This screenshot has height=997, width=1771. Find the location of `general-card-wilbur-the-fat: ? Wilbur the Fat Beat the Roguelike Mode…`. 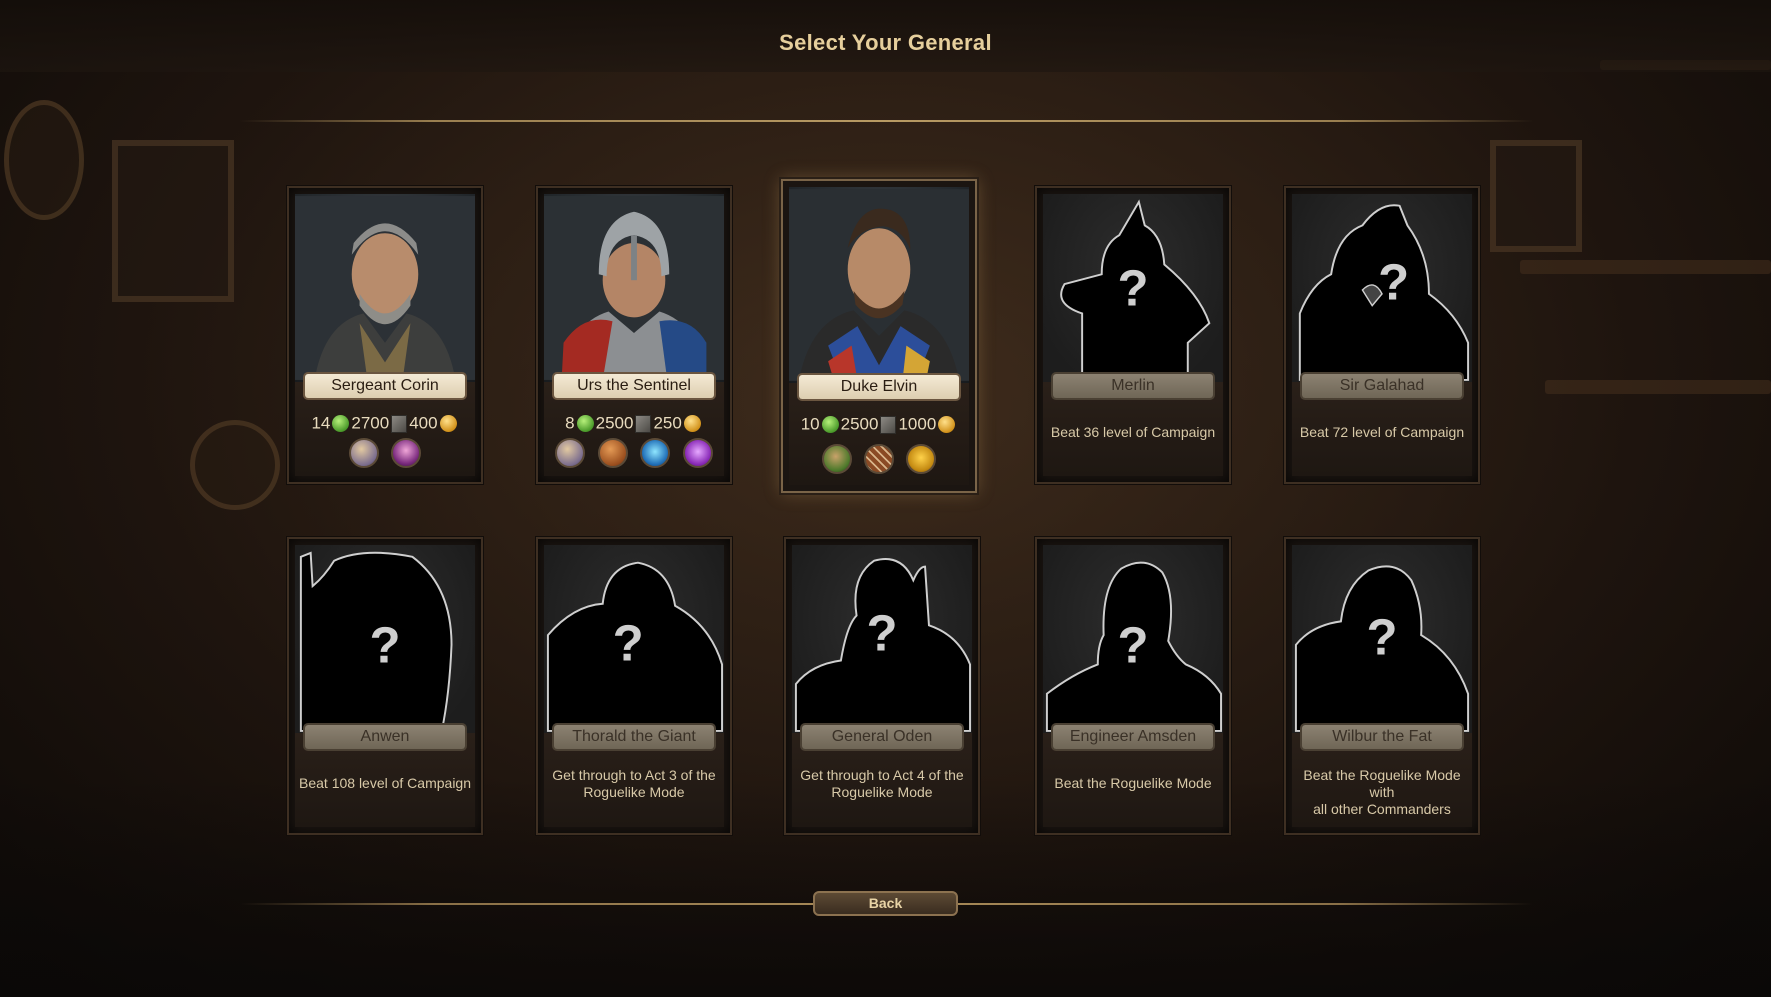

general-card-wilbur-the-fat: ? Wilbur the Fat Beat the Roguelike Mode… is located at coordinates (1382, 686).